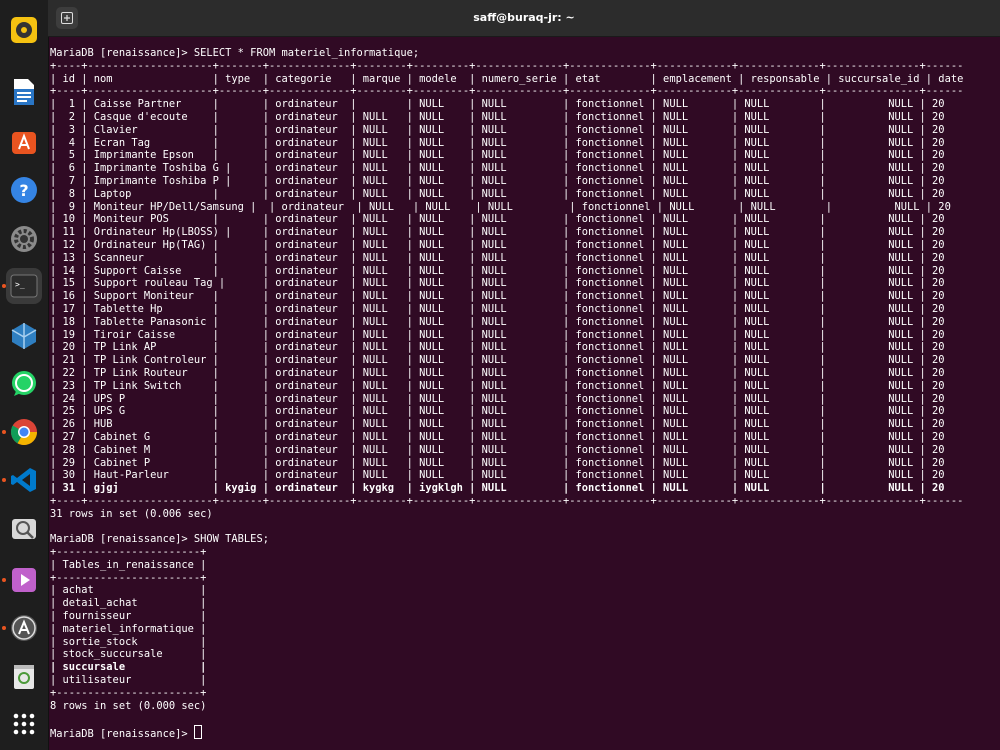  Describe the element at coordinates (128, 616) in the screenshot. I see `terminal-line: | fournisseur |` at that location.